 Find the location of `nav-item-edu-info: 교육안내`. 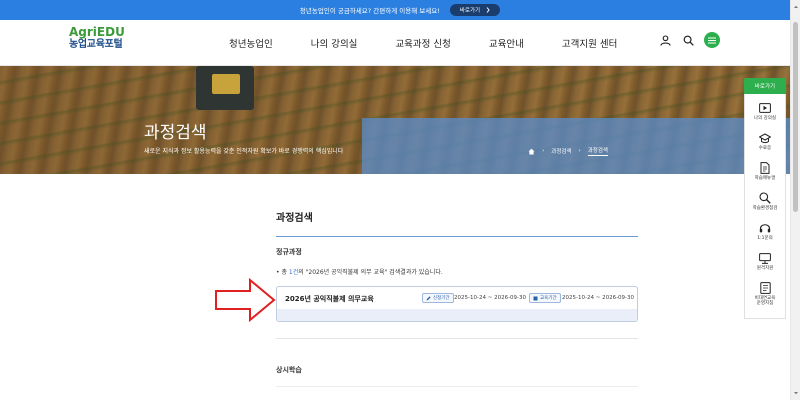

nav-item-edu-info: 교육안내 is located at coordinates (506, 43).